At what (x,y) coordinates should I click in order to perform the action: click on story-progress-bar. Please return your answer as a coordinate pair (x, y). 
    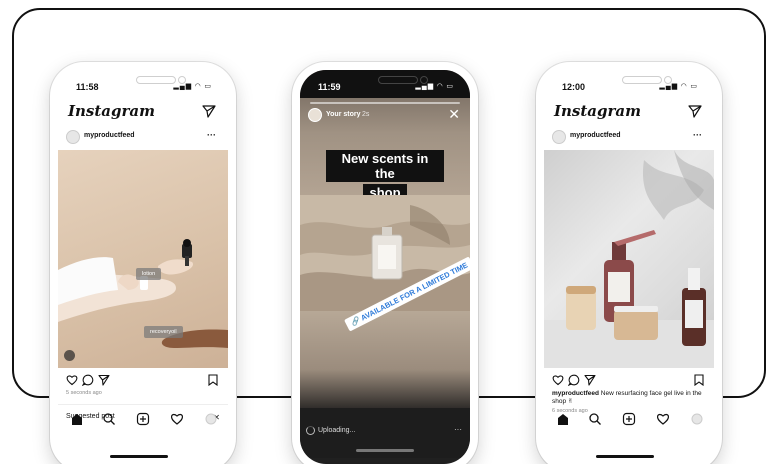
    Looking at the image, I should click on (385, 103).